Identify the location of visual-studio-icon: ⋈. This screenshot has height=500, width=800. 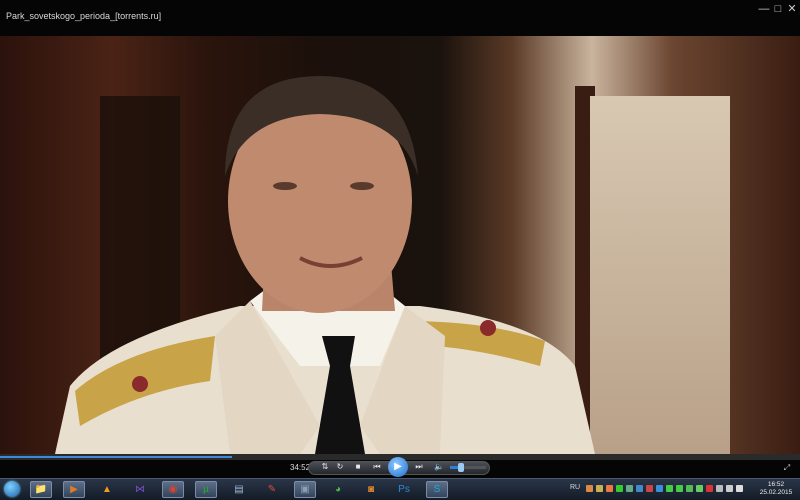
(140, 489).